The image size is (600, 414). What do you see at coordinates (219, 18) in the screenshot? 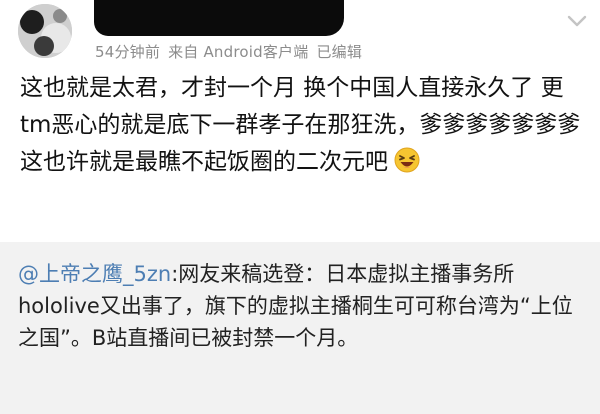
I see `redacted-username` at bounding box center [219, 18].